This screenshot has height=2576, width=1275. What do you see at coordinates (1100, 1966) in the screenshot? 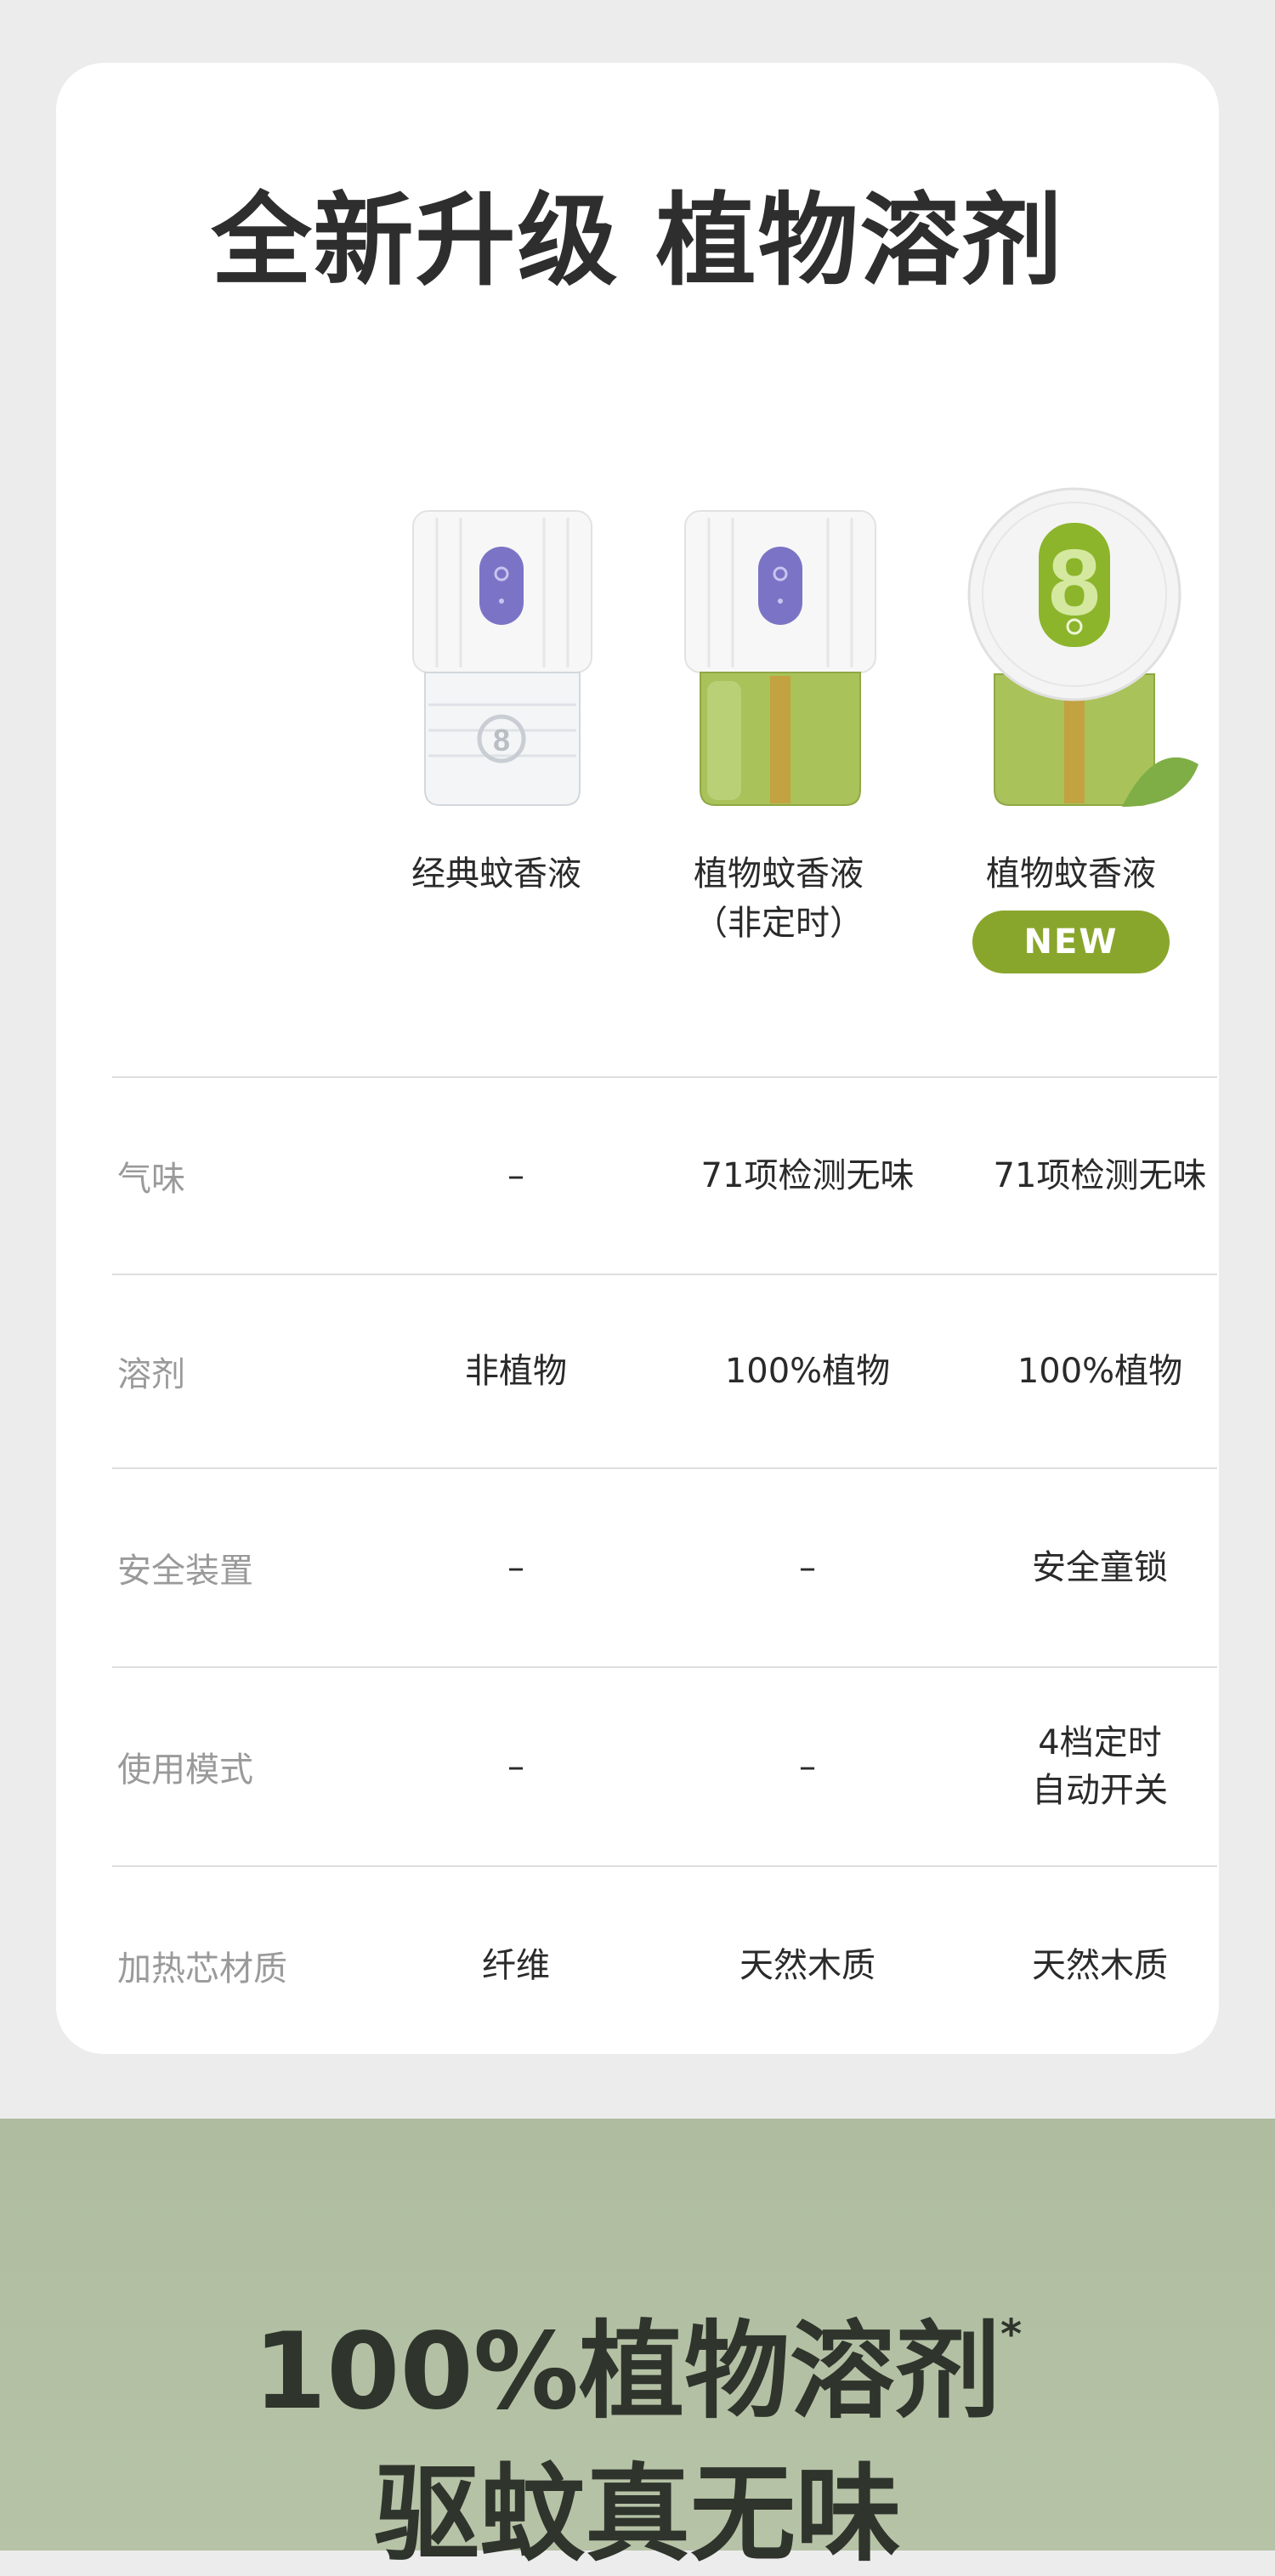
I see `cell-plant-new: 天然木质` at bounding box center [1100, 1966].